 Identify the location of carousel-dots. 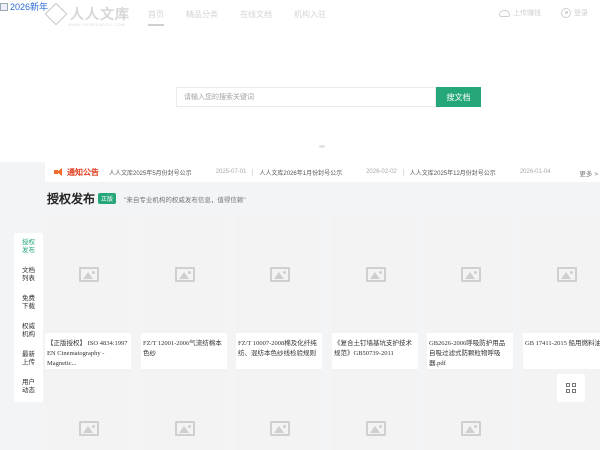
(322, 146).